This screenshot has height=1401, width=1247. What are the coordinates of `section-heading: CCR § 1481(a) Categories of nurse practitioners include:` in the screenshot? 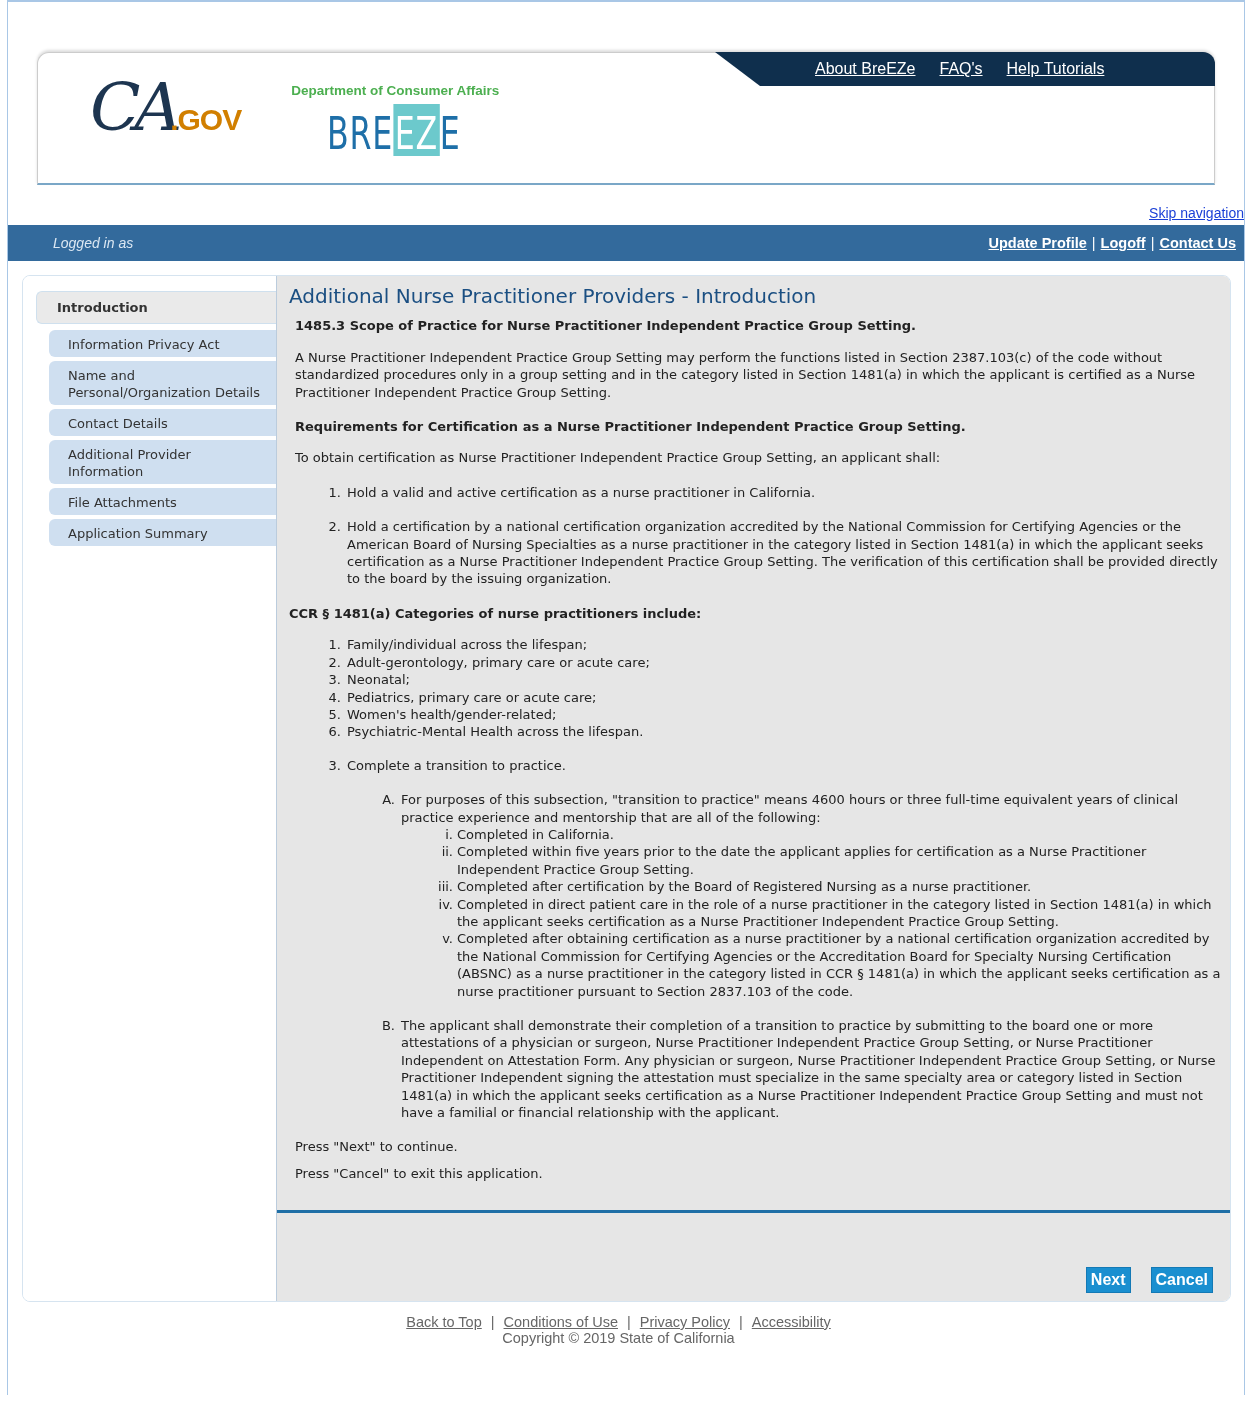 It's located at (496, 613).